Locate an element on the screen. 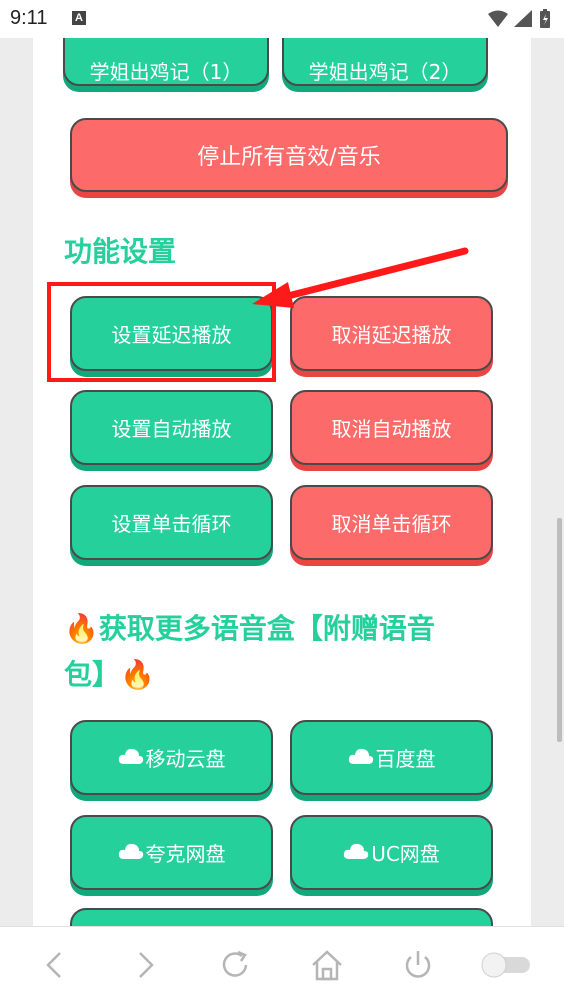 The image size is (564, 1005). mobile-cloud-link: 移动云盘 is located at coordinates (171, 757).